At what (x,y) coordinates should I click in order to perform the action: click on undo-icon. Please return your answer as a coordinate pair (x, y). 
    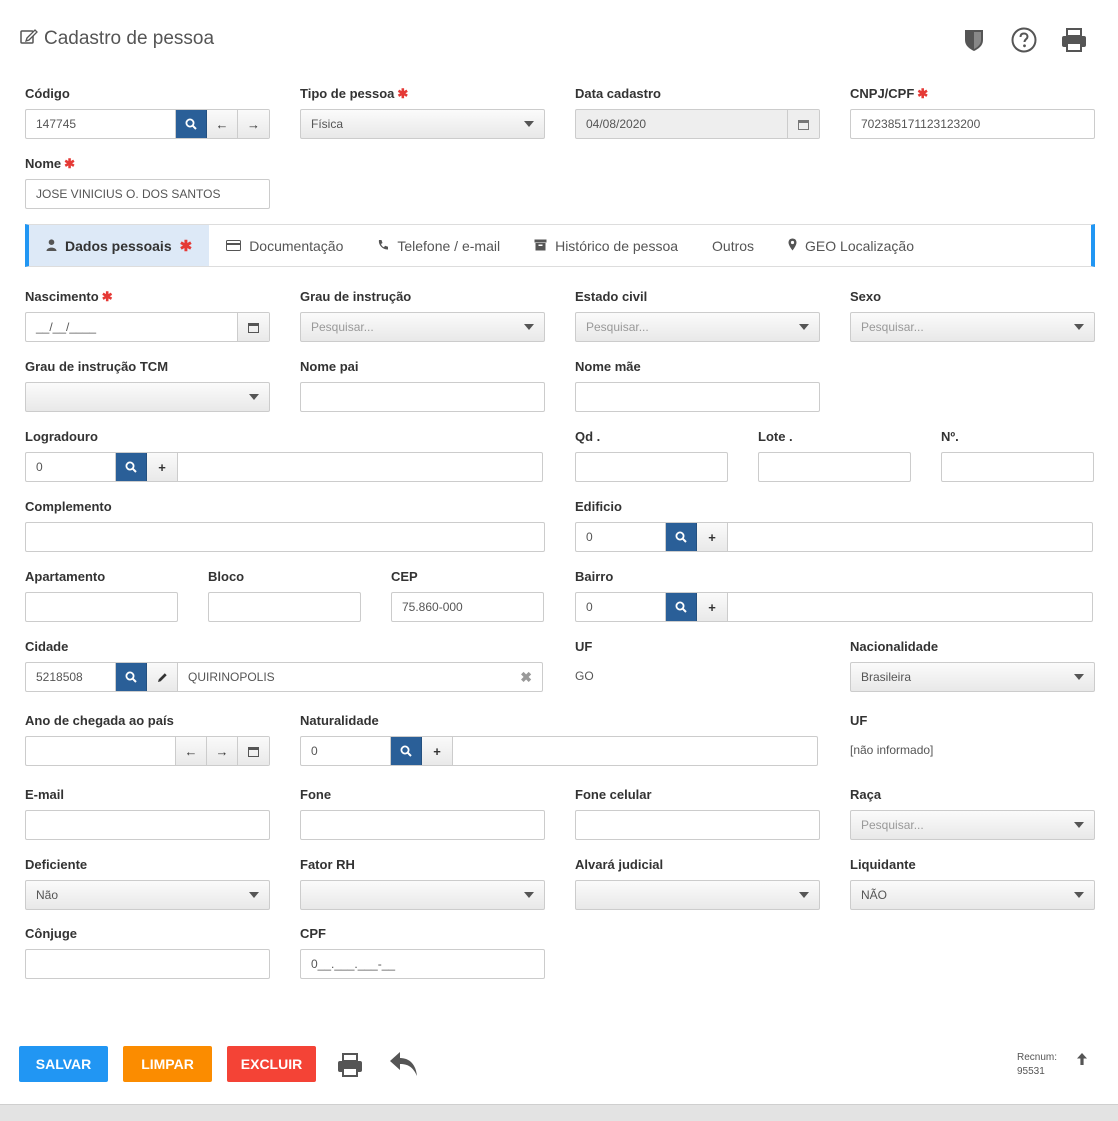
    Looking at the image, I should click on (404, 1066).